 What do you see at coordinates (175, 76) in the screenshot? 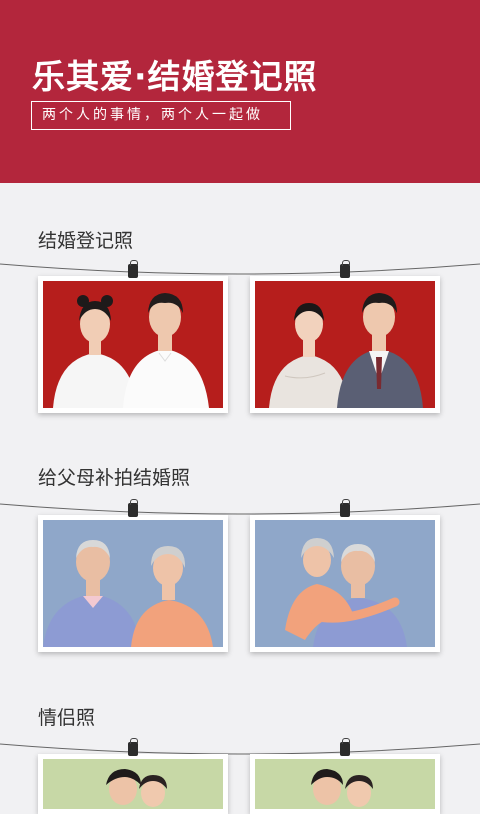
I see `page-title: 乐其爱·结婚登记照` at bounding box center [175, 76].